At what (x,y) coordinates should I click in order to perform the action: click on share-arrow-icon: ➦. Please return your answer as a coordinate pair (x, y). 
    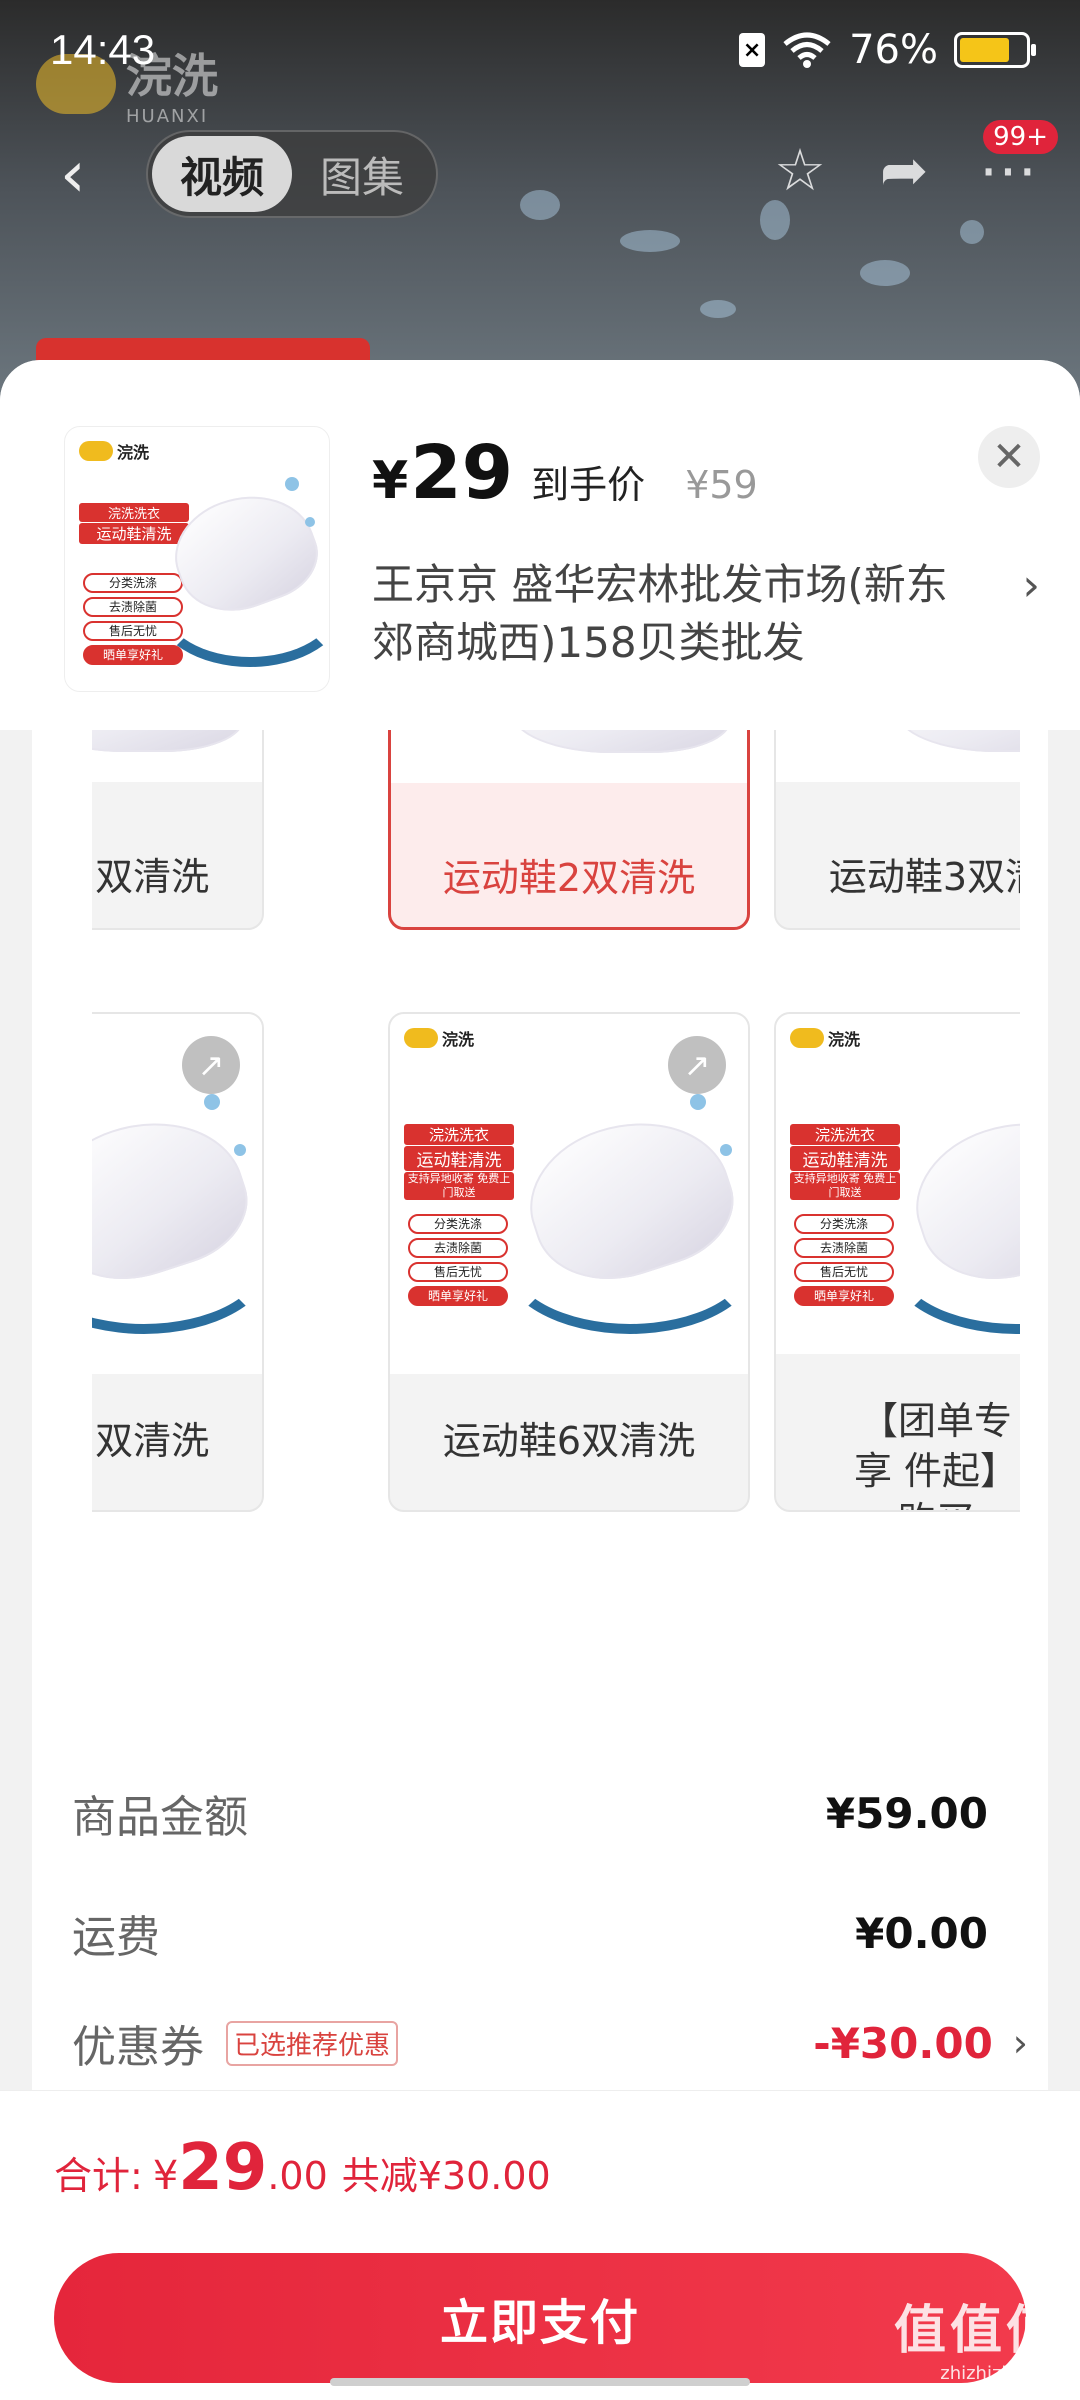
    Looking at the image, I should click on (904, 170).